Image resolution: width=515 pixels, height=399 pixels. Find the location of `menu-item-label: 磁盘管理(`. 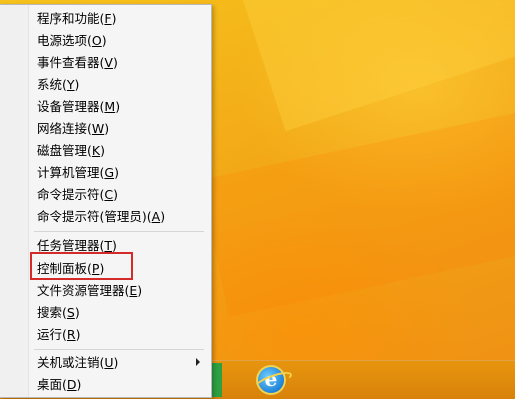

menu-item-label: 磁盘管理( is located at coordinates (64, 150).